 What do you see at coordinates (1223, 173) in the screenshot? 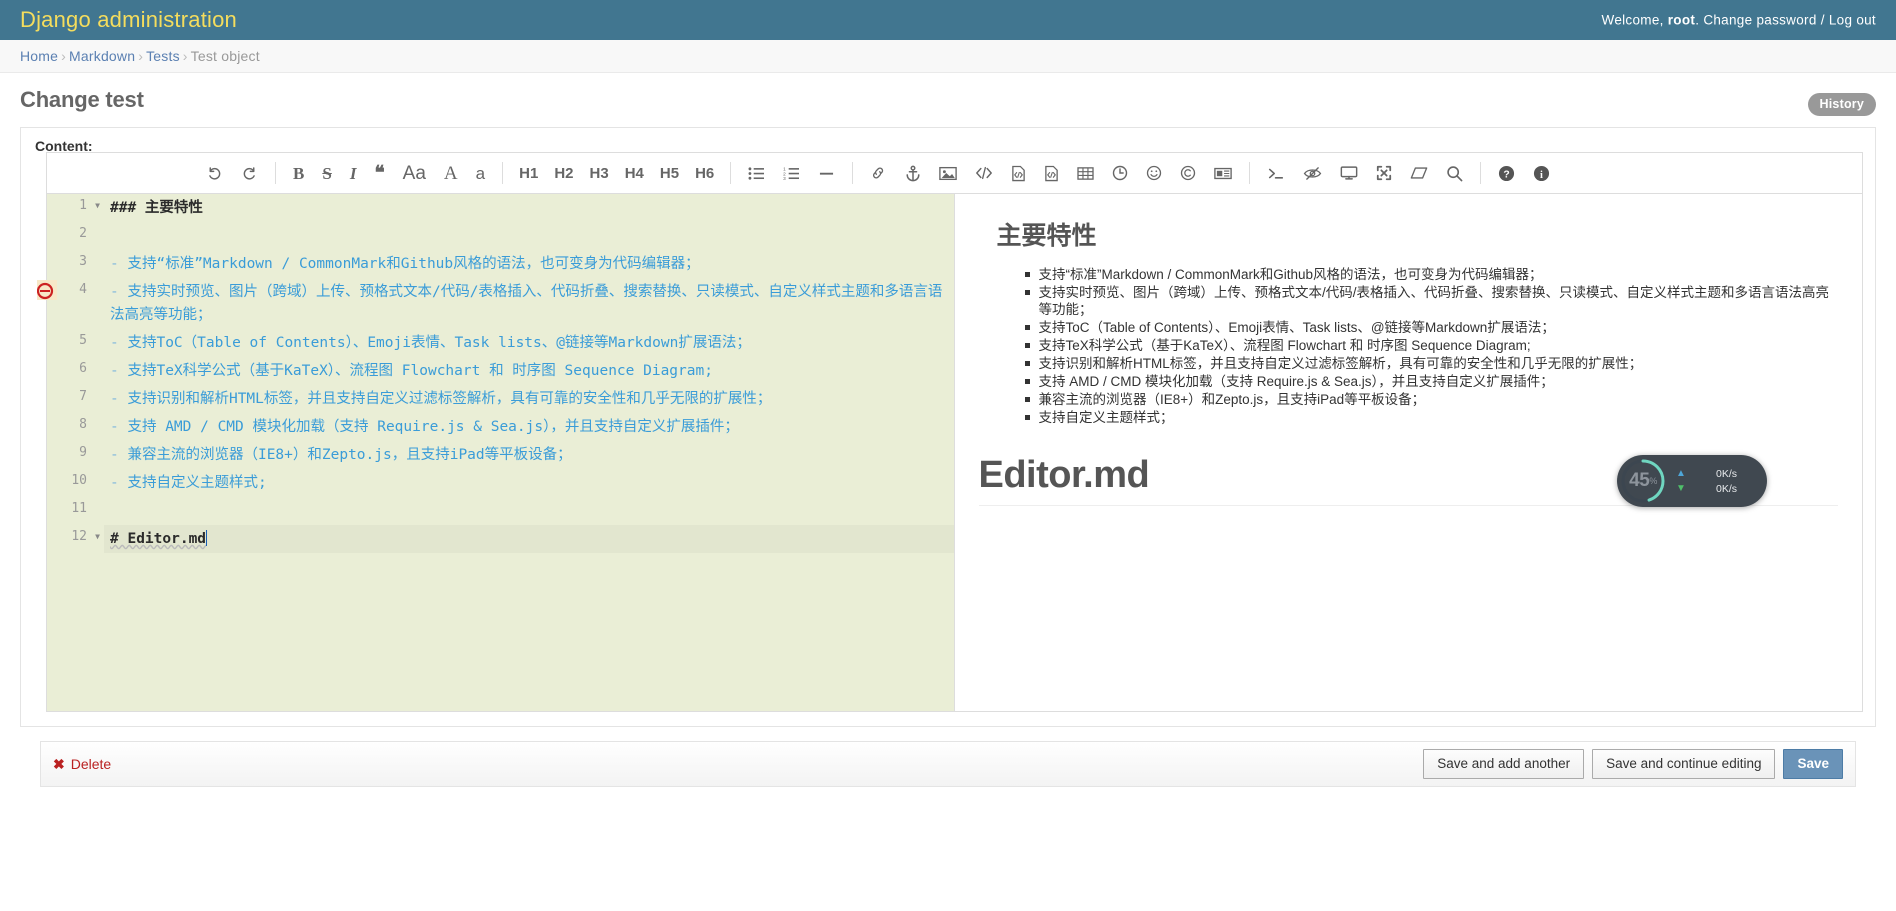
I see `page-break-icon` at bounding box center [1223, 173].